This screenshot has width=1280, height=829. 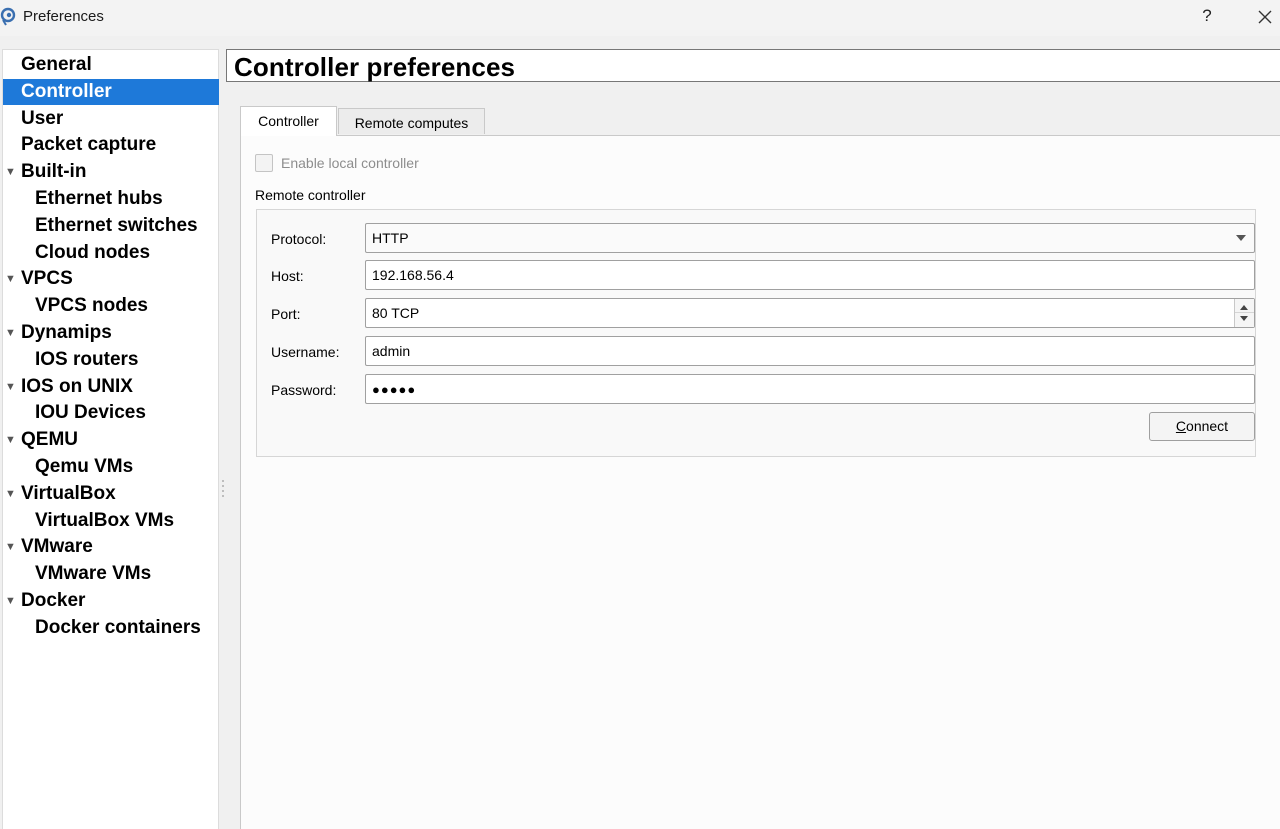 I want to click on sidebar-item-vpcs-nodes: VPCS nodes, so click(x=111, y=306).